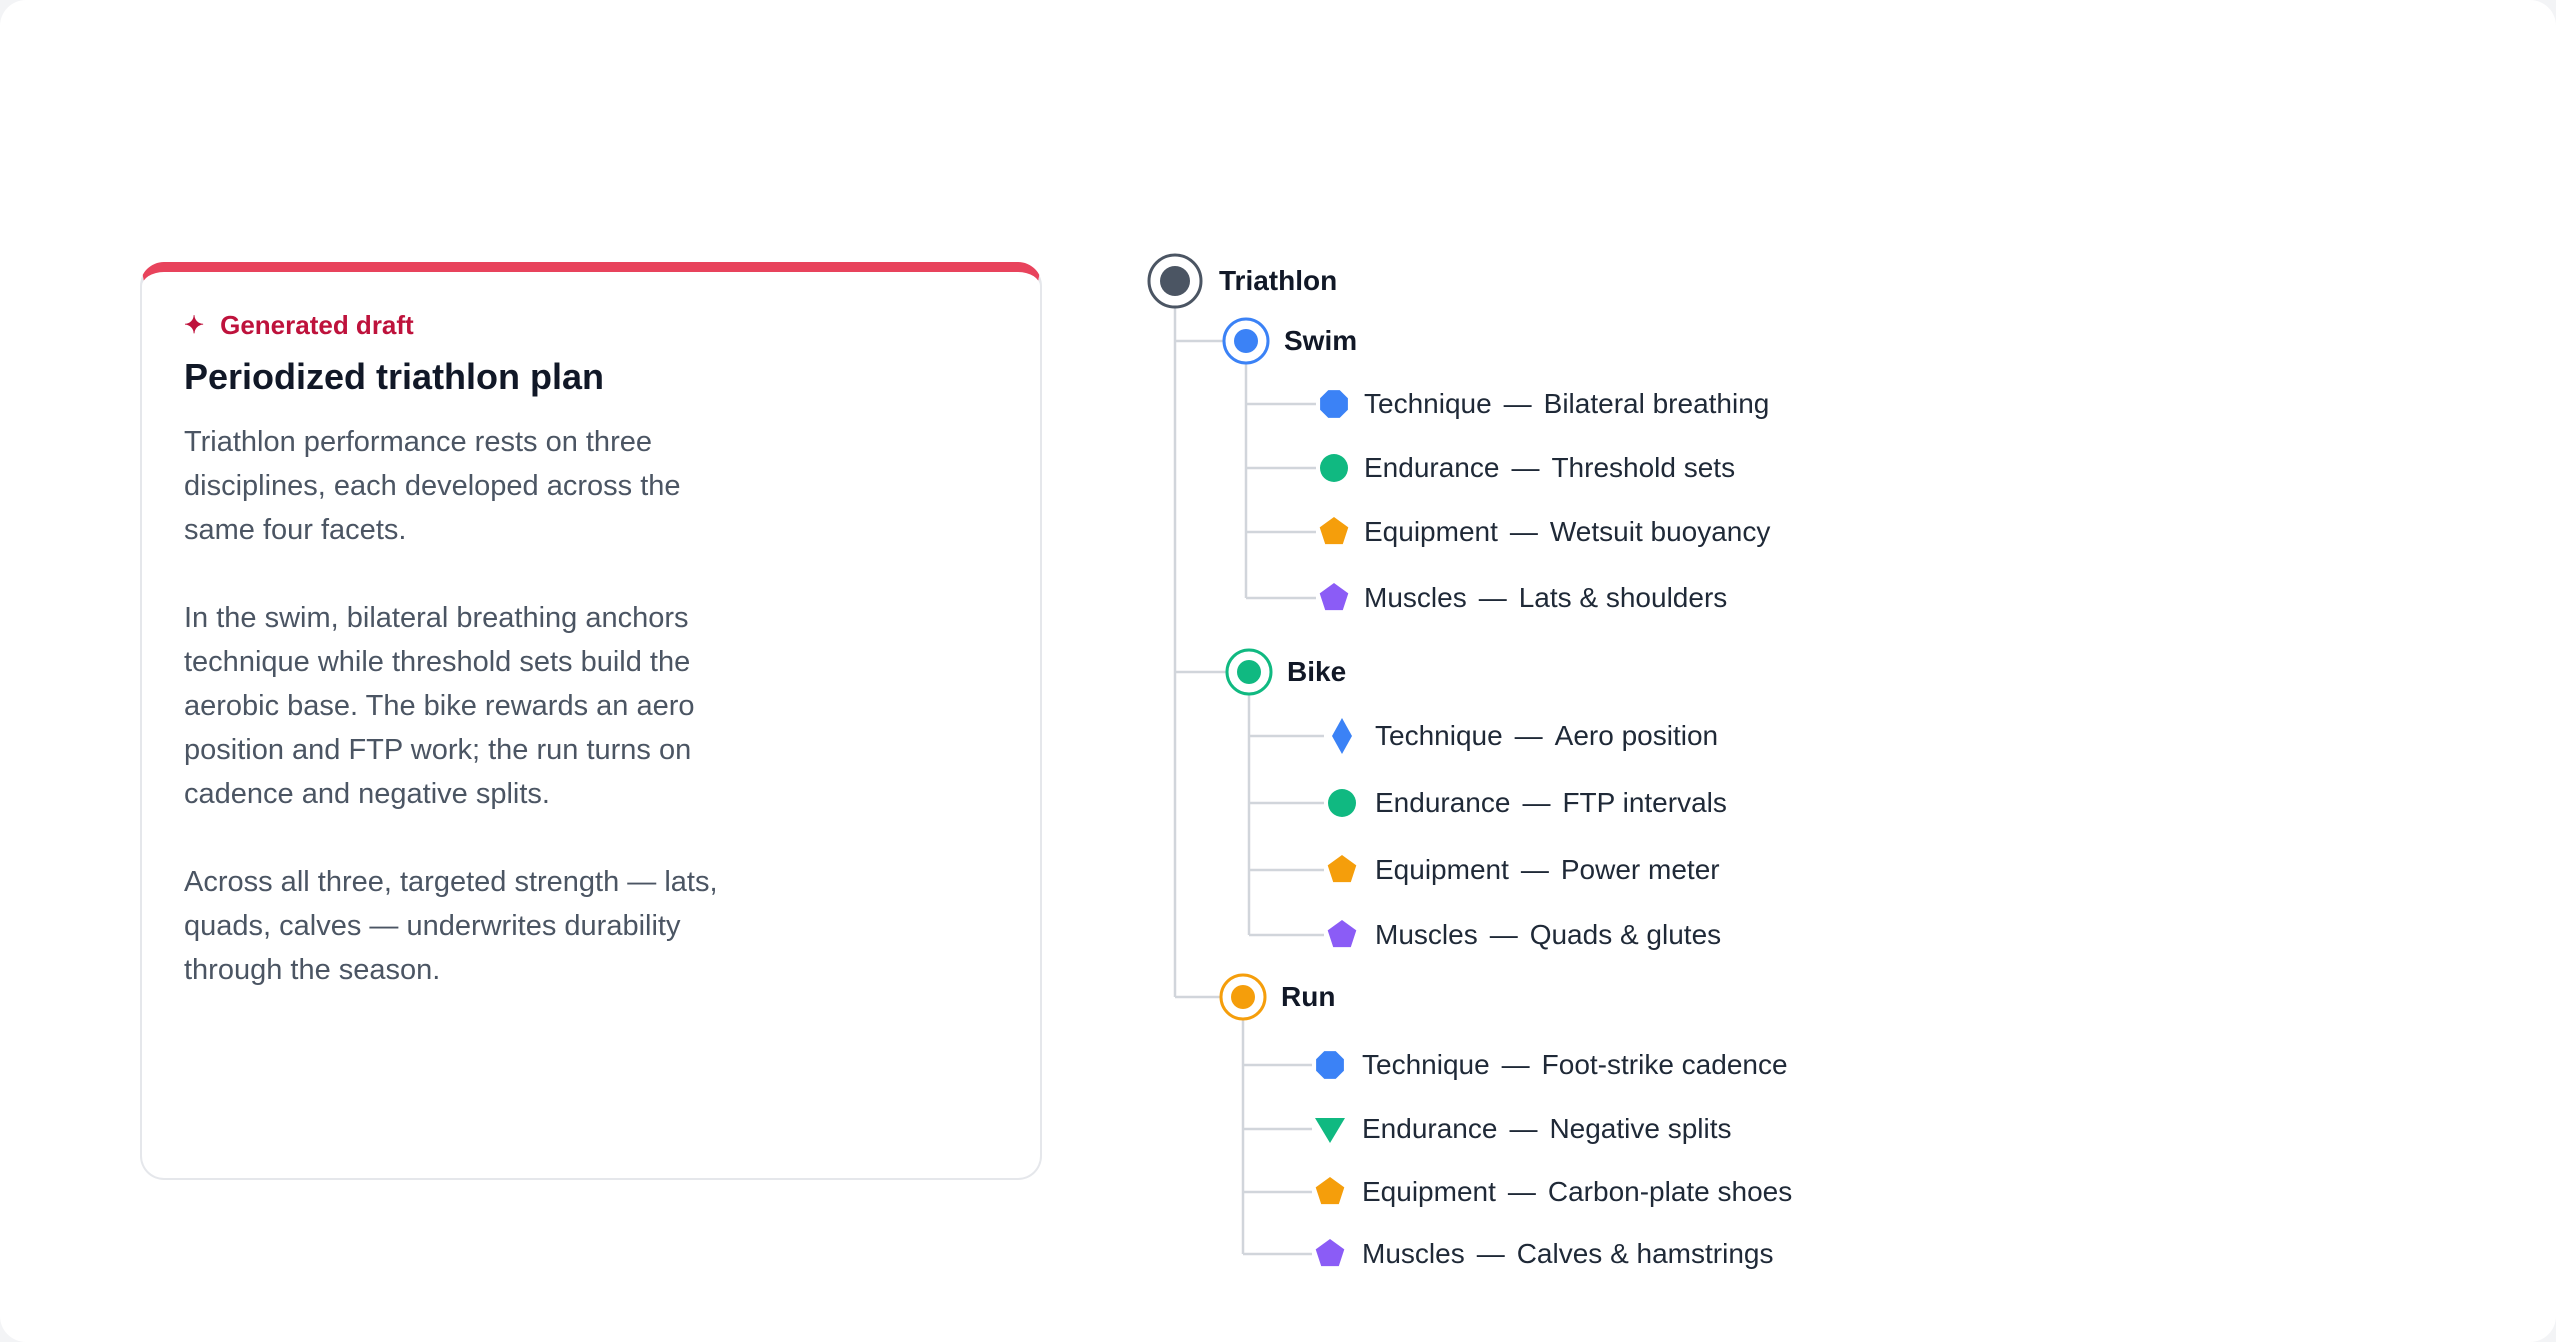  I want to click on leaf-item: Technique — Foot-strike cadence, so click(1575, 1065).